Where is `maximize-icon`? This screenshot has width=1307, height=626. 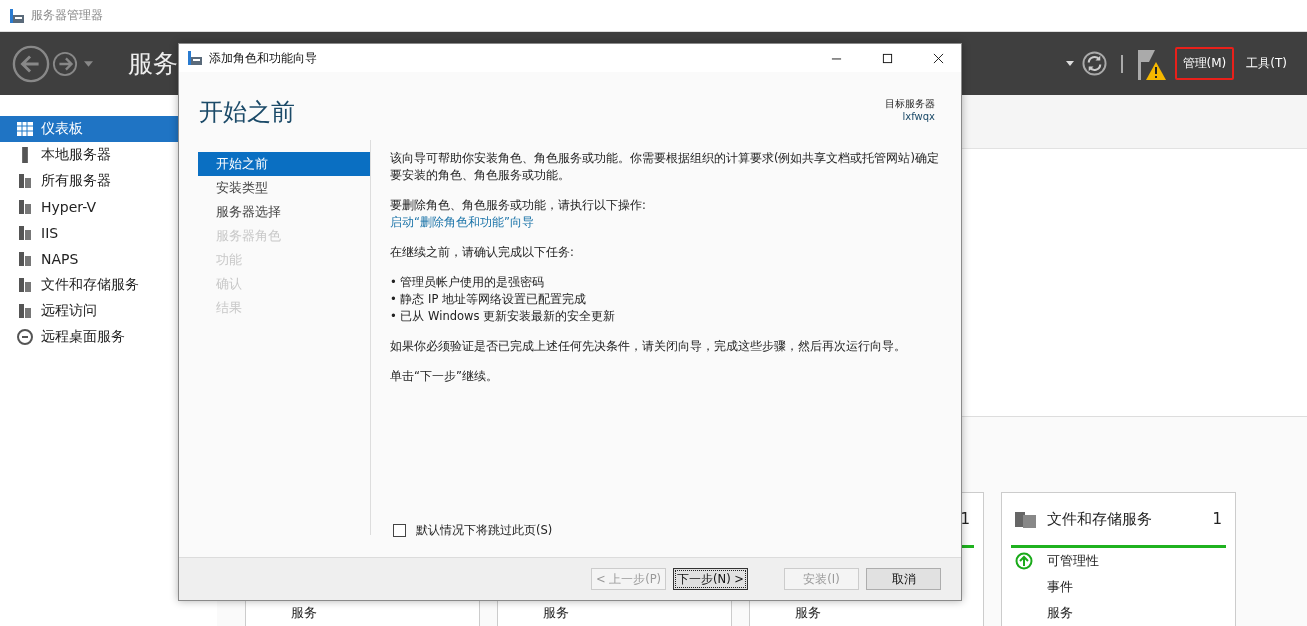 maximize-icon is located at coordinates (887, 58).